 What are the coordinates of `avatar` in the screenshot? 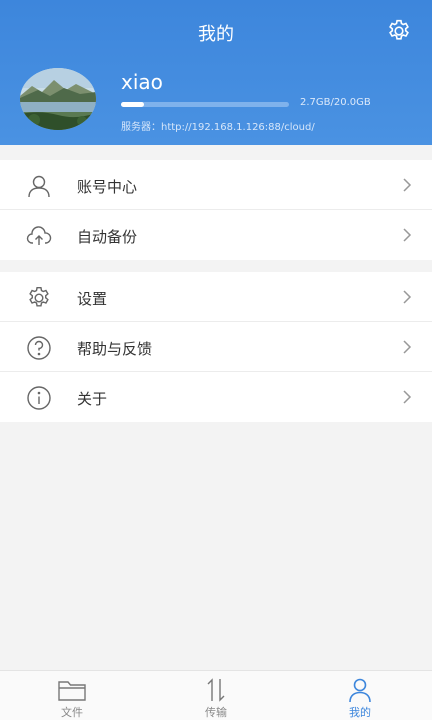 It's located at (58, 99).